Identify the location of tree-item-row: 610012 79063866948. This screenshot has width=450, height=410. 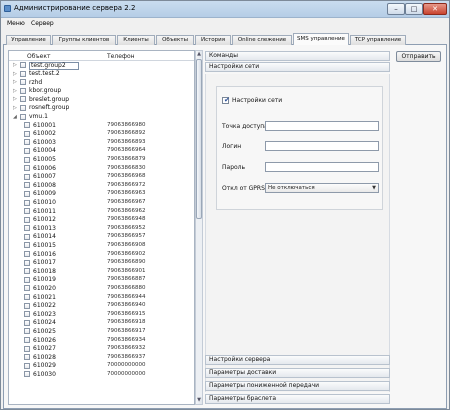
(101, 220).